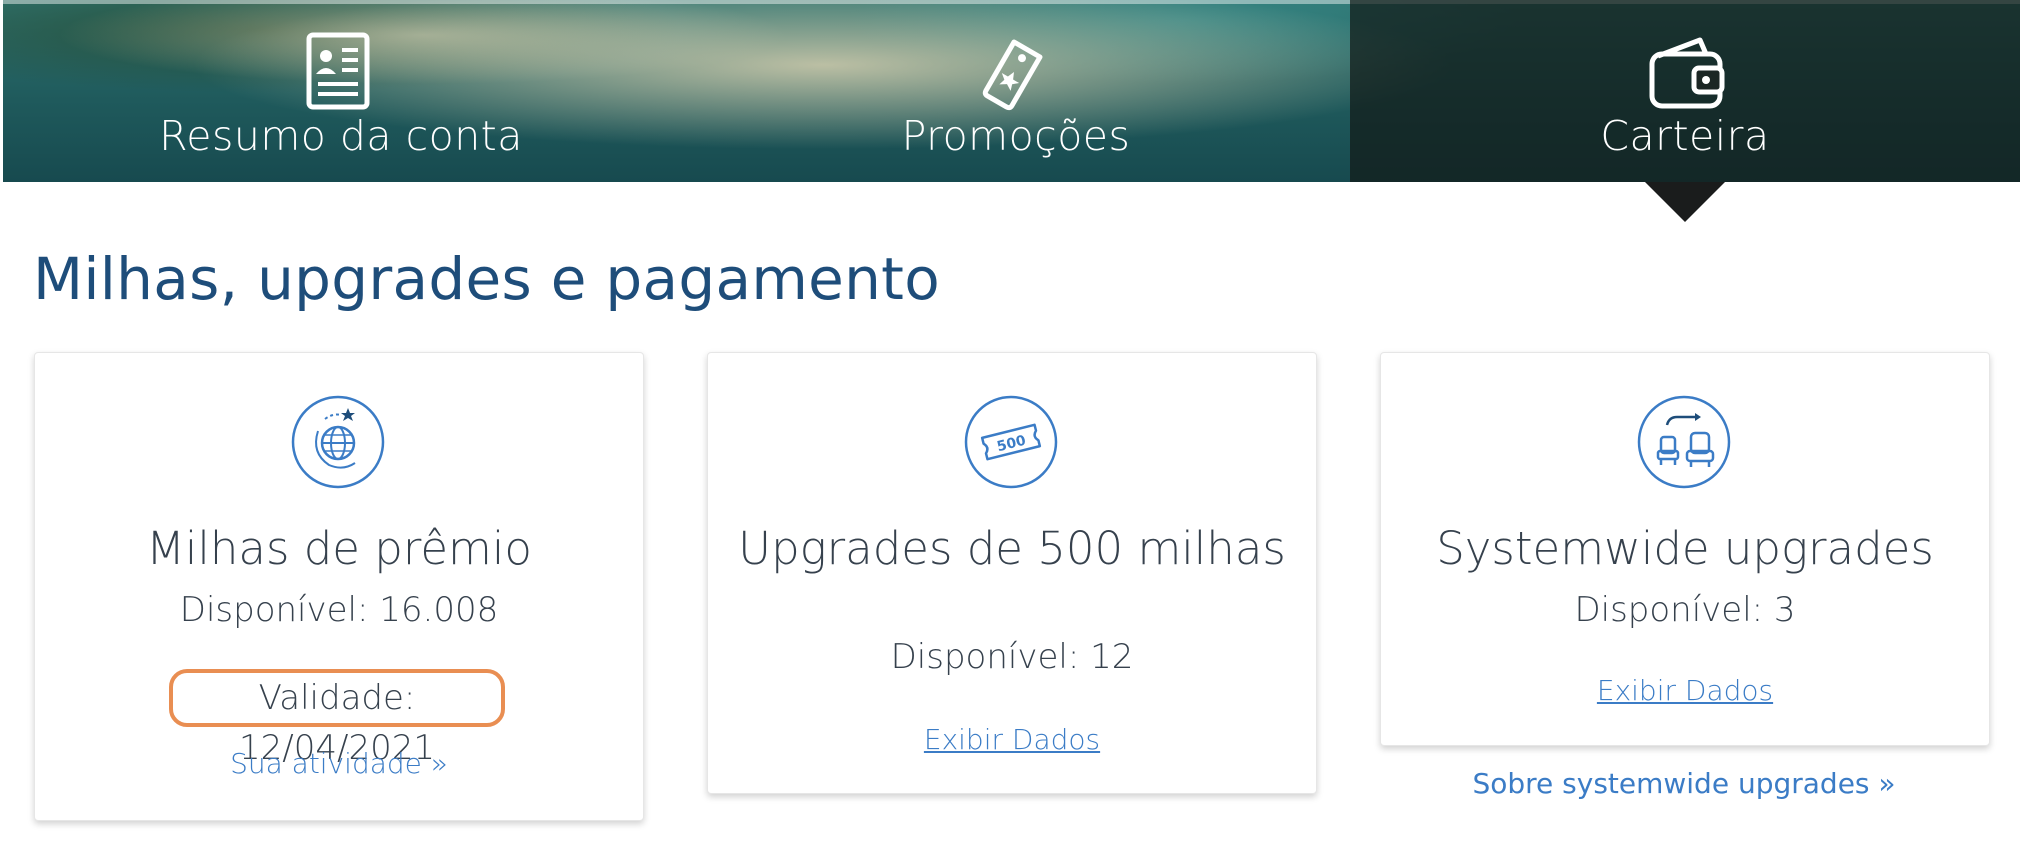 The image size is (2020, 842). What do you see at coordinates (337, 718) in the screenshot?
I see `miles-expiration: Validade: 12/04/2021` at bounding box center [337, 718].